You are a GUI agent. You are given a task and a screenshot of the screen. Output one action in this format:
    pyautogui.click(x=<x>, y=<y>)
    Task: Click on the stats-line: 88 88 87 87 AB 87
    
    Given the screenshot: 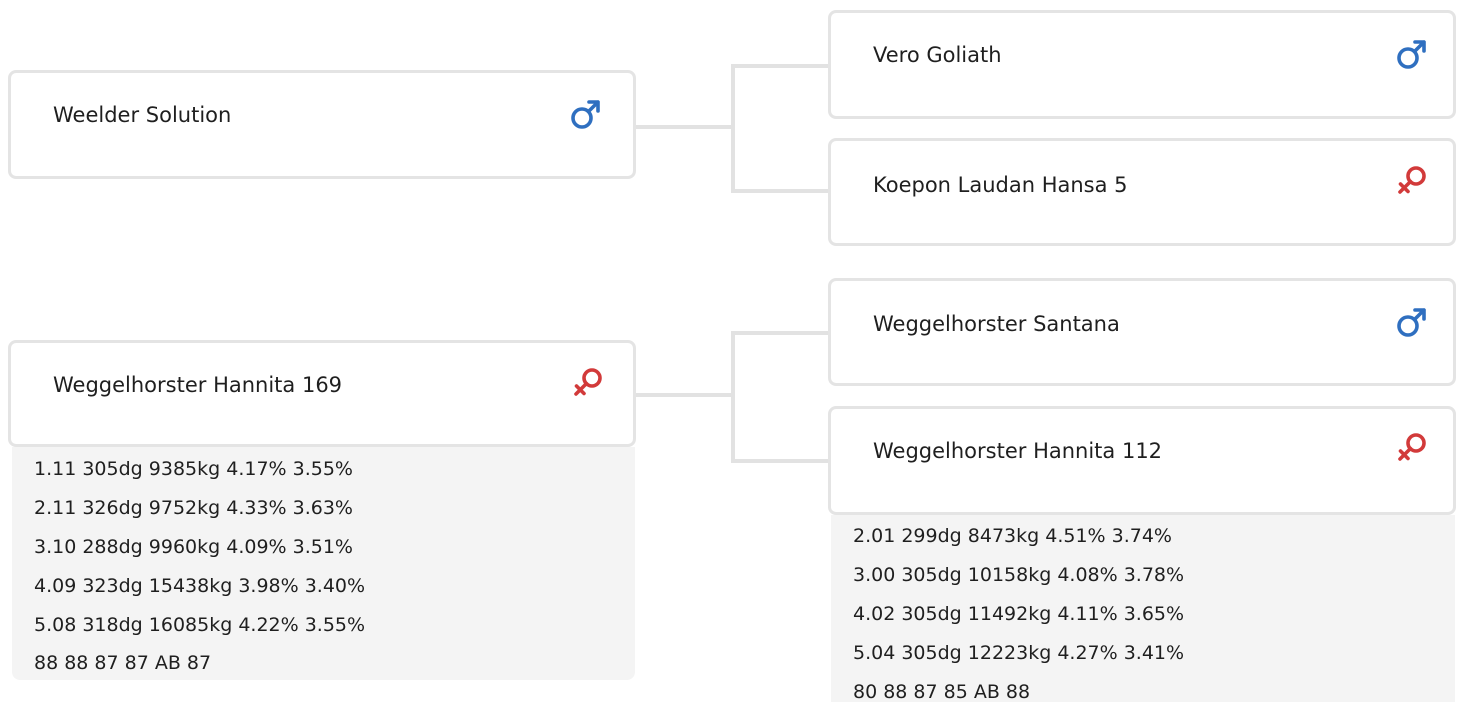 What is the action you would take?
    pyautogui.click(x=123, y=663)
    